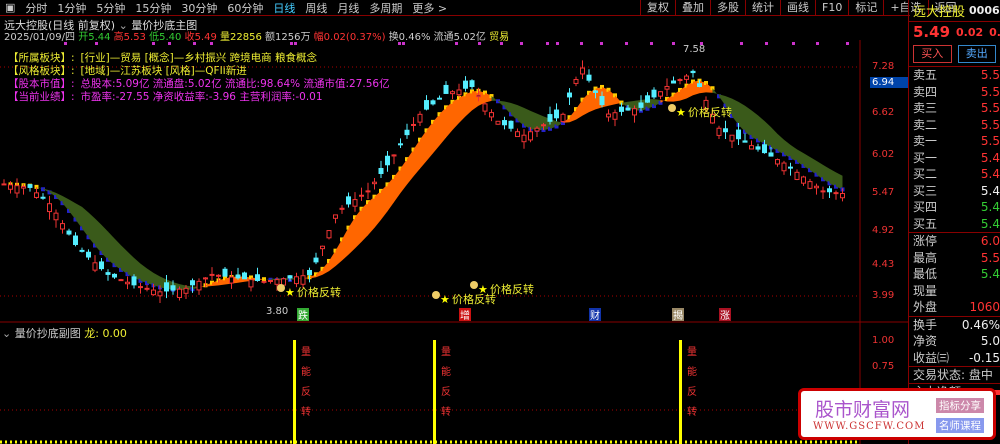 The height and width of the screenshot is (444, 1000). What do you see at coordinates (657, 8) in the screenshot?
I see `toolbar-button: 复权` at bounding box center [657, 8].